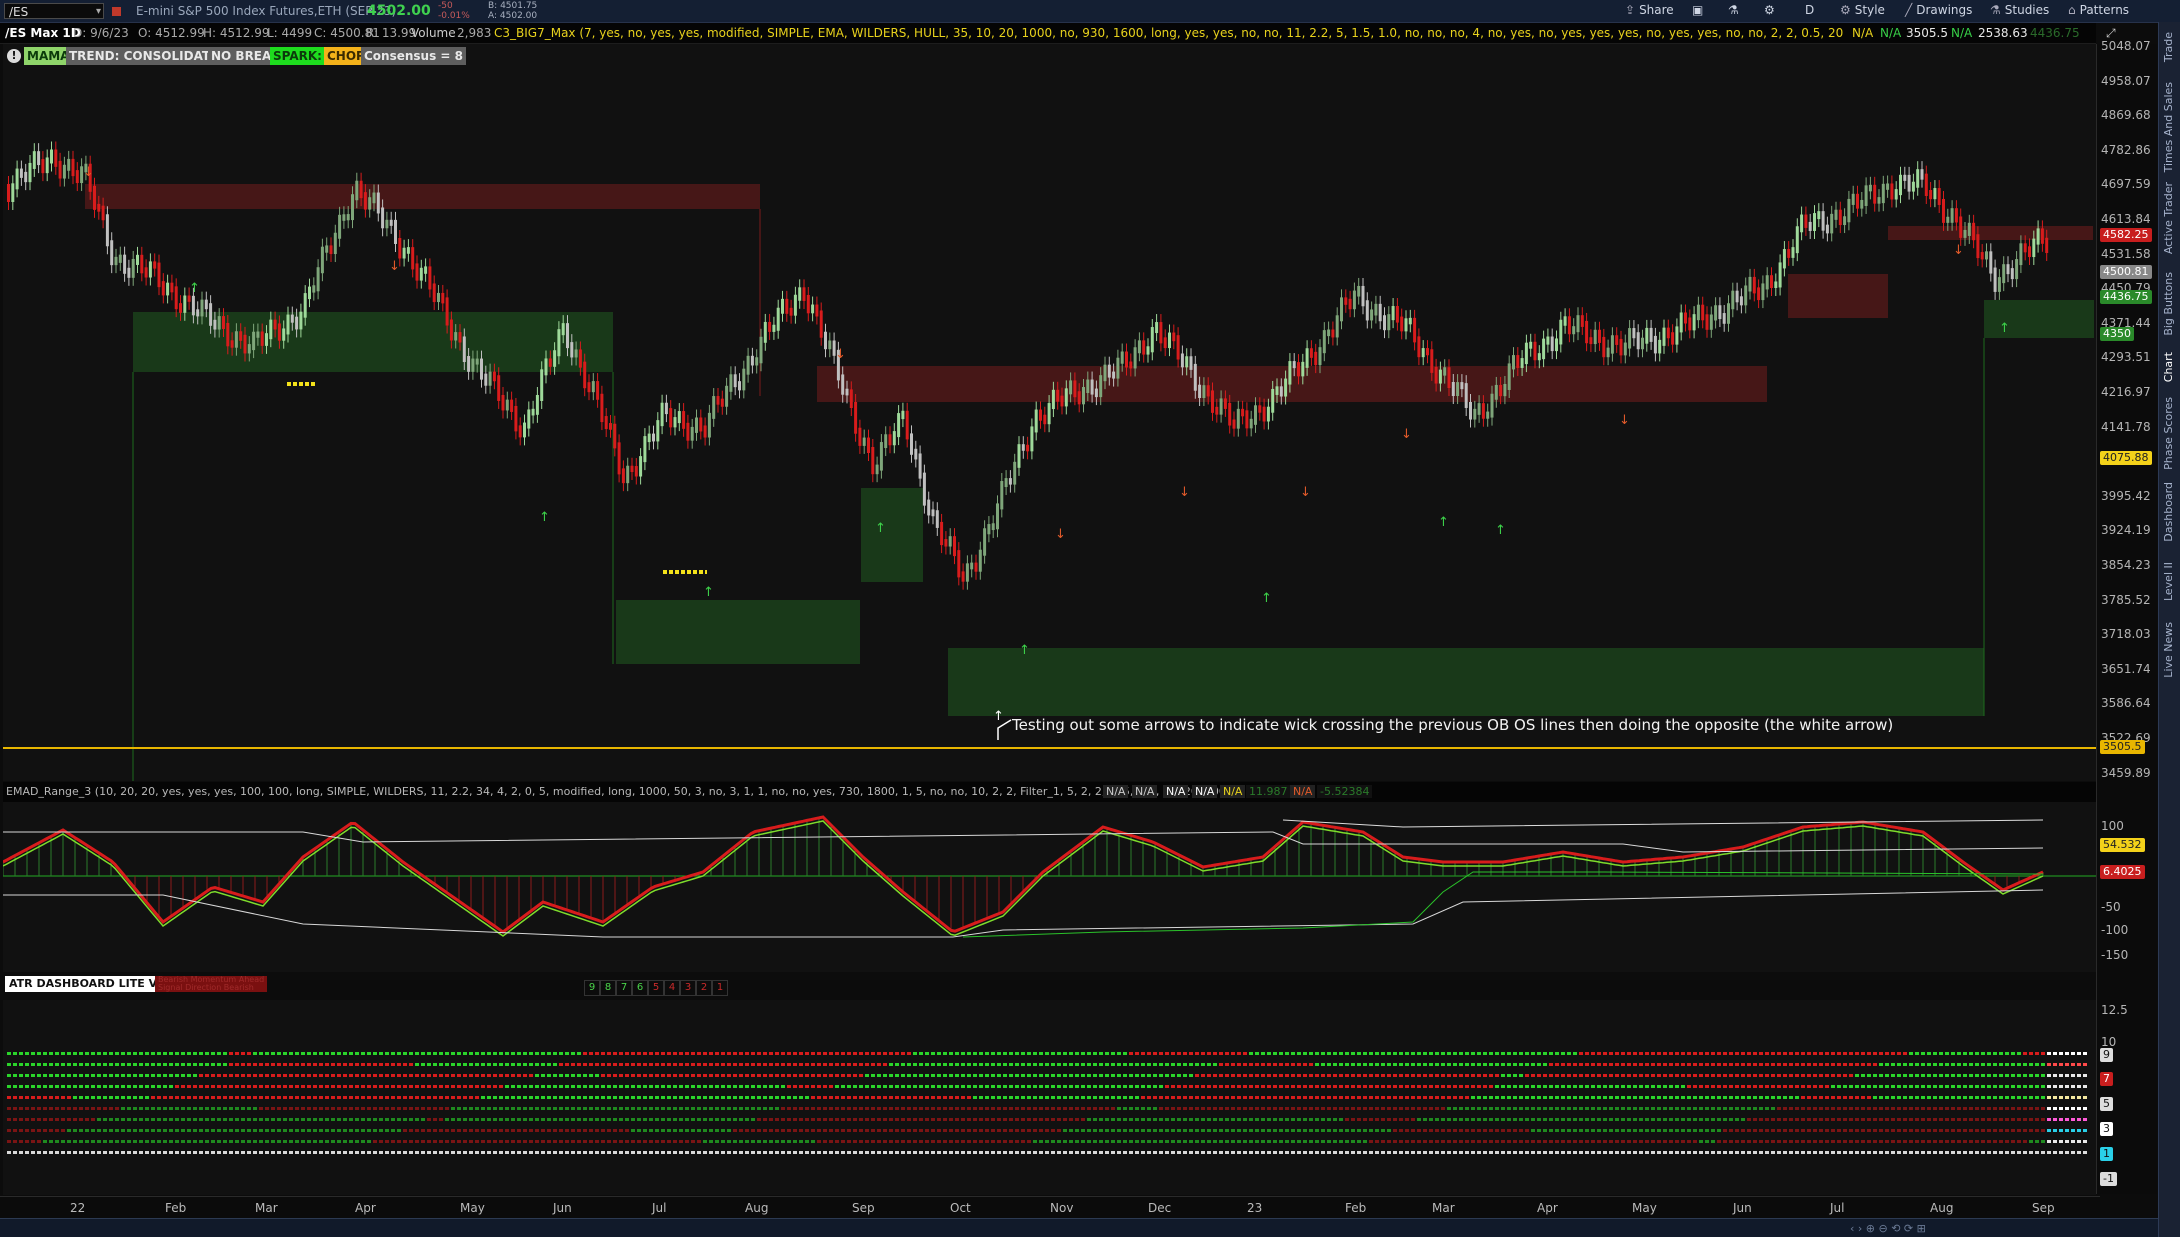 Image resolution: width=2180 pixels, height=1237 pixels. Describe the element at coordinates (2168, 304) in the screenshot. I see `tab-big-buttons: Big Buttons` at that location.